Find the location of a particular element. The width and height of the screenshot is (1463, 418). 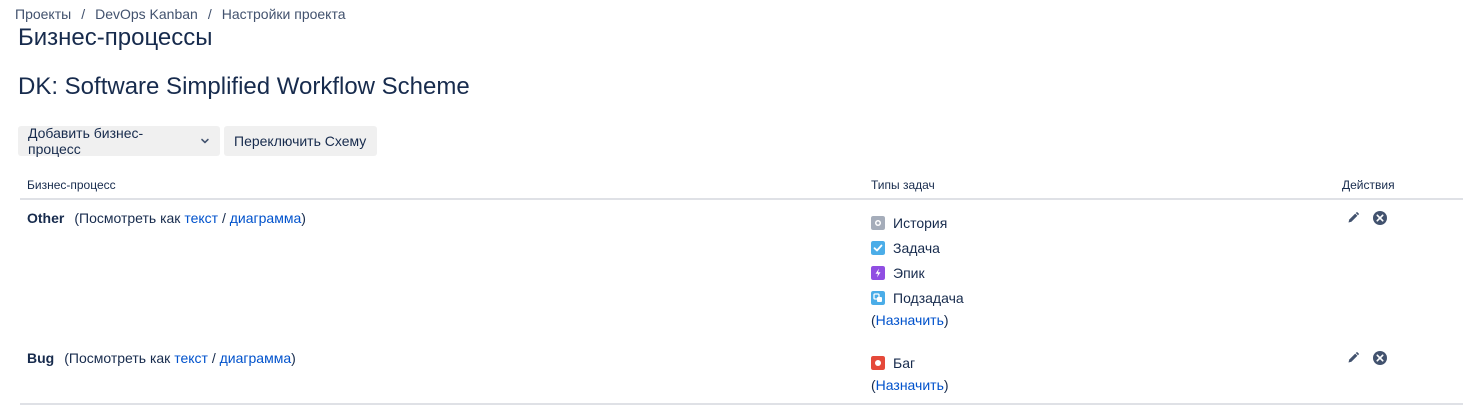

issue-type-list: История Задача Эпик Подзадача is located at coordinates (1099, 260).